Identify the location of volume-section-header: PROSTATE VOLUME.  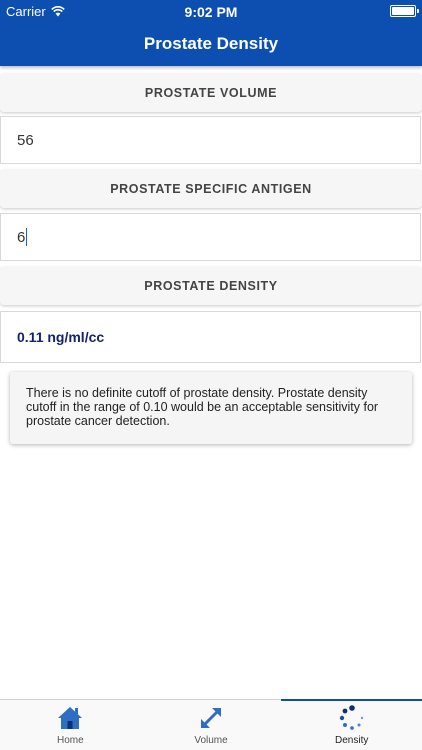
(211, 93).